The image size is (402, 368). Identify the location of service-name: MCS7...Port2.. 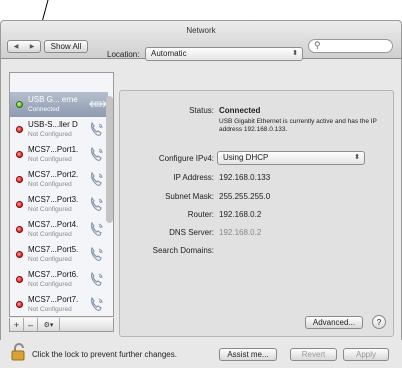
(53, 174).